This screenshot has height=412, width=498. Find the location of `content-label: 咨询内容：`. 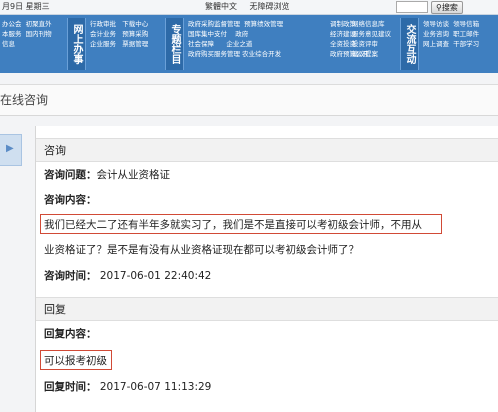

content-label: 咨询内容： is located at coordinates (70, 200).